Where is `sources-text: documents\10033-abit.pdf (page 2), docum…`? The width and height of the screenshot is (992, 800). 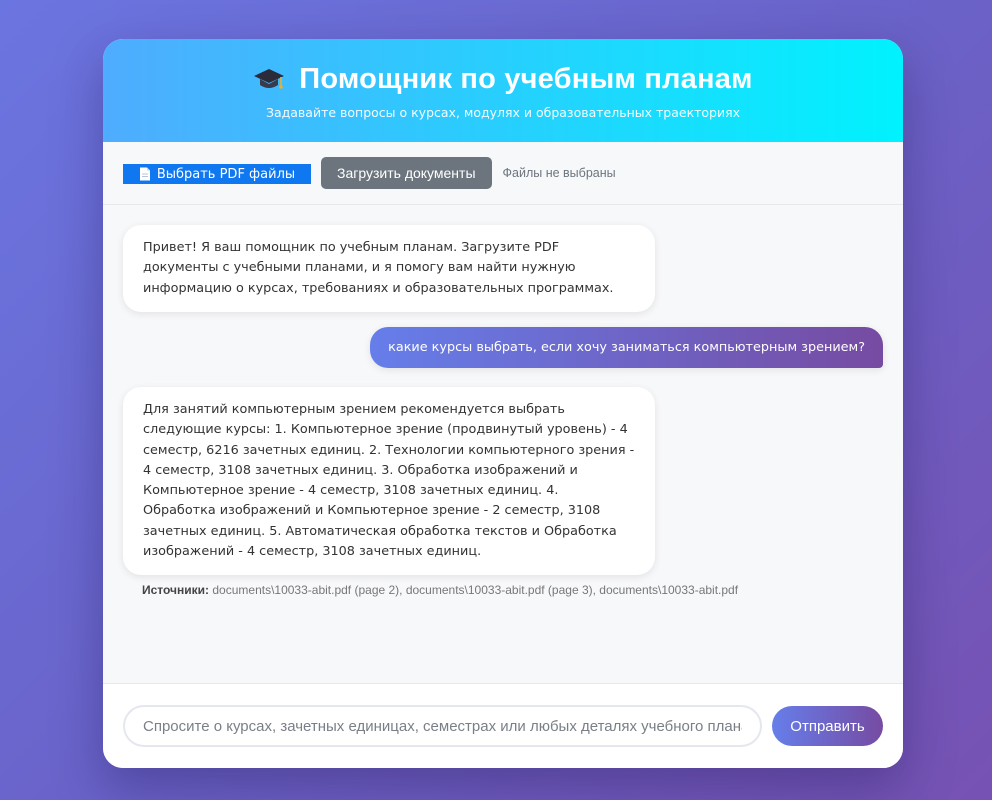 sources-text: documents\10033-abit.pdf (page 2), docum… is located at coordinates (475, 590).